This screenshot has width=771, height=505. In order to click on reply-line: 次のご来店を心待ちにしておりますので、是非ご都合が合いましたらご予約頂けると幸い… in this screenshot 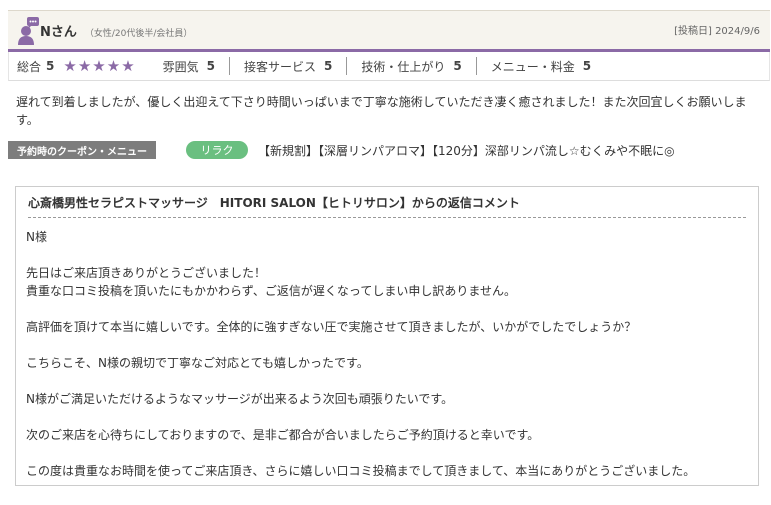, I will do `click(283, 435)`.